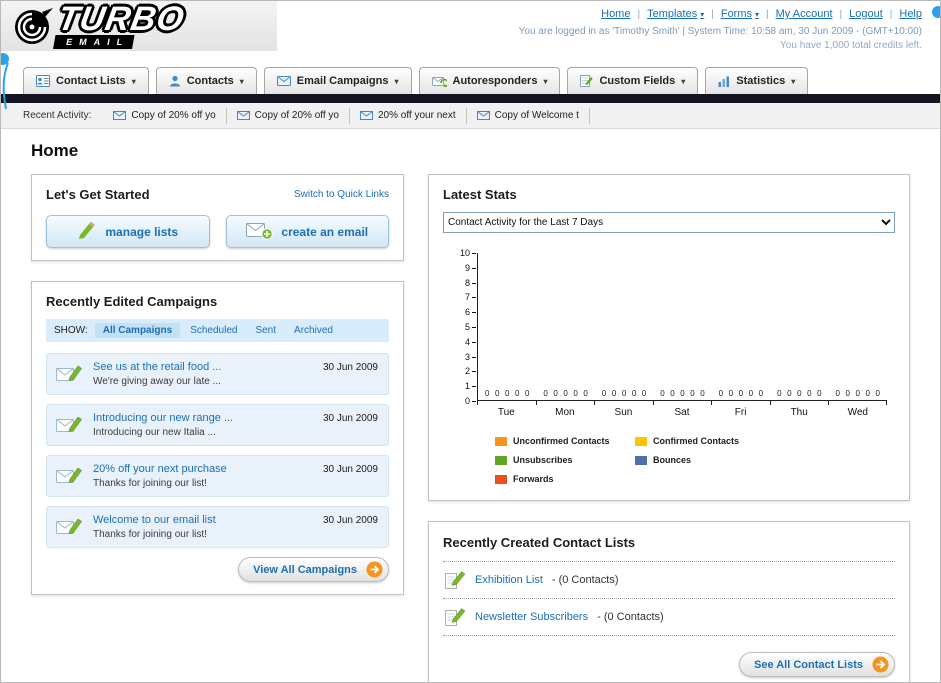 This screenshot has height=683, width=941. I want to click on header-link-label: Logout, so click(866, 14).